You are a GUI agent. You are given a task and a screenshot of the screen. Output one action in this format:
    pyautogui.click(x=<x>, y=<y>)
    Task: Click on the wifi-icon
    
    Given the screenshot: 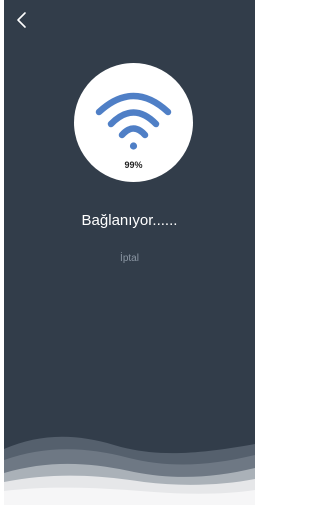 What is the action you would take?
    pyautogui.click(x=133, y=121)
    